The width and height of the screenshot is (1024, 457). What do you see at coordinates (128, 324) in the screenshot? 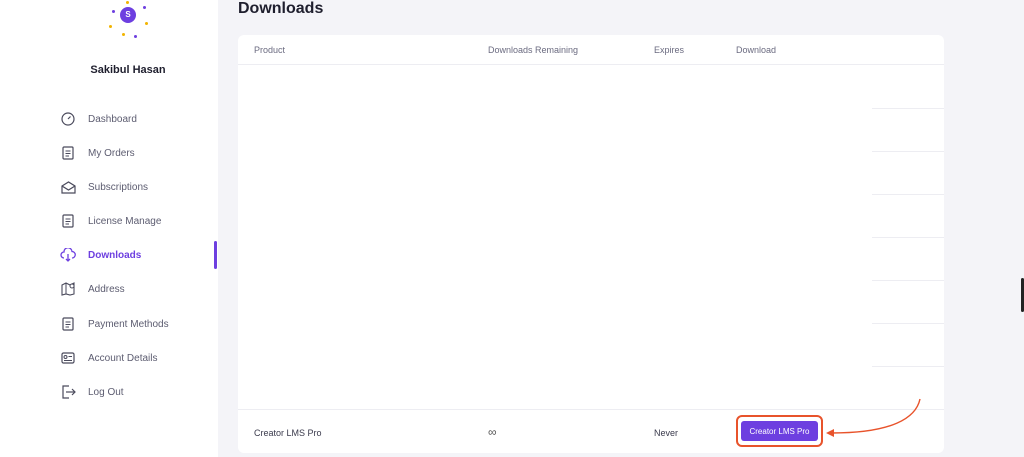
I see `sidebar-item-label: Payment Methods` at bounding box center [128, 324].